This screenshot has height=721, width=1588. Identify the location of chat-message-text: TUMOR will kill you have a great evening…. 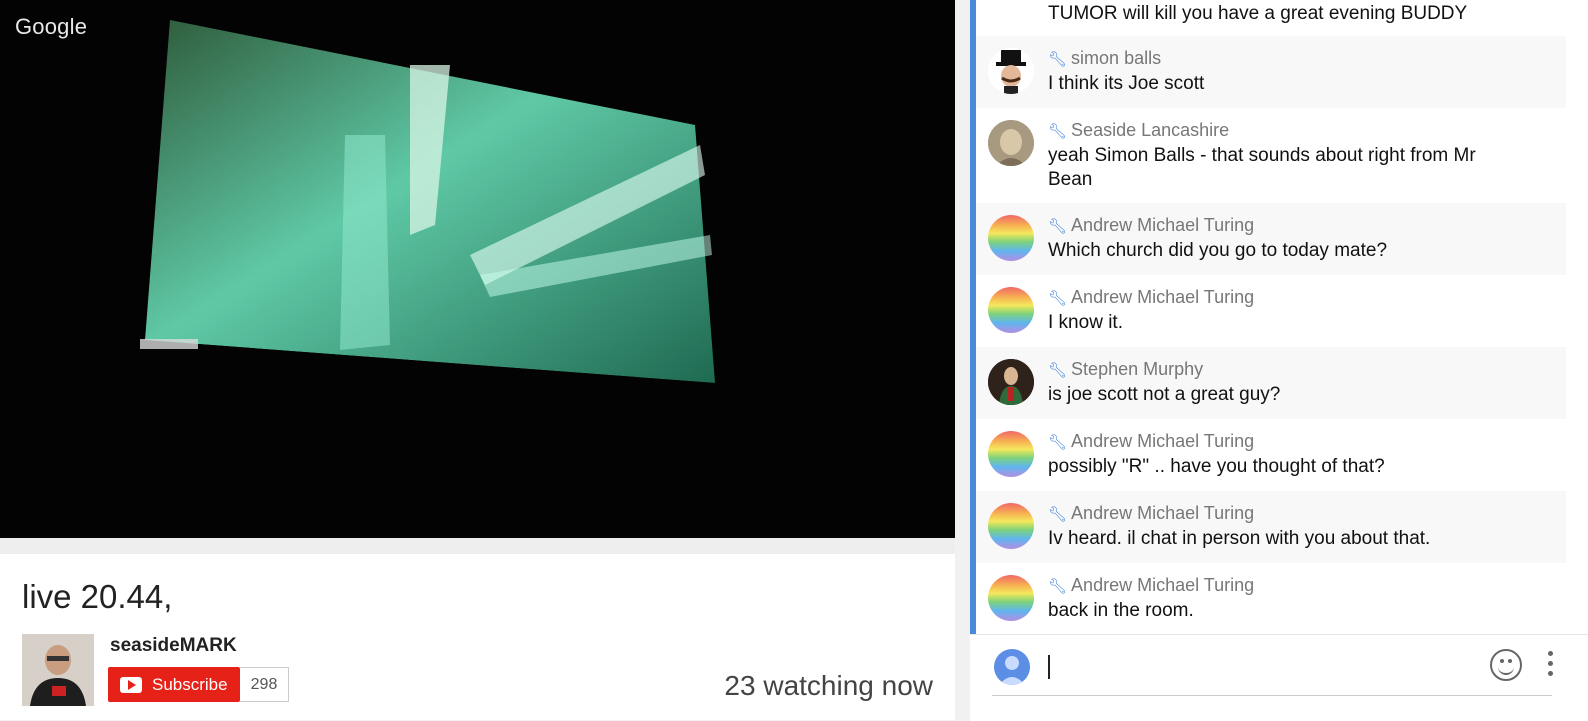
(1258, 13).